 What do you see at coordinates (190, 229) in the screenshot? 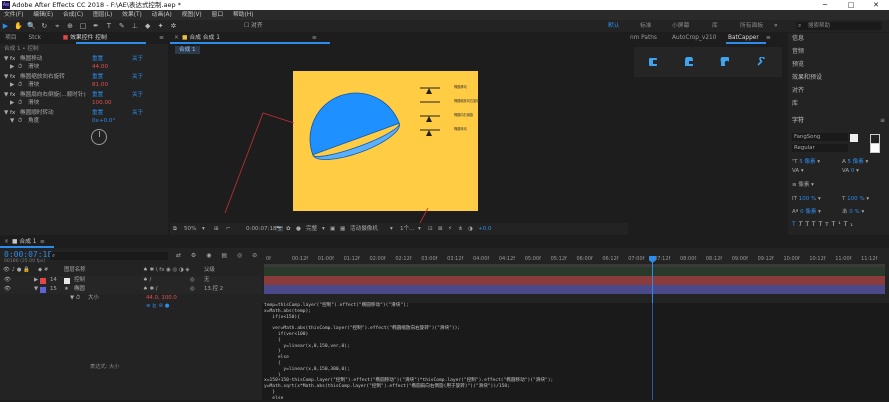
I see `magnification-select: 50%` at bounding box center [190, 229].